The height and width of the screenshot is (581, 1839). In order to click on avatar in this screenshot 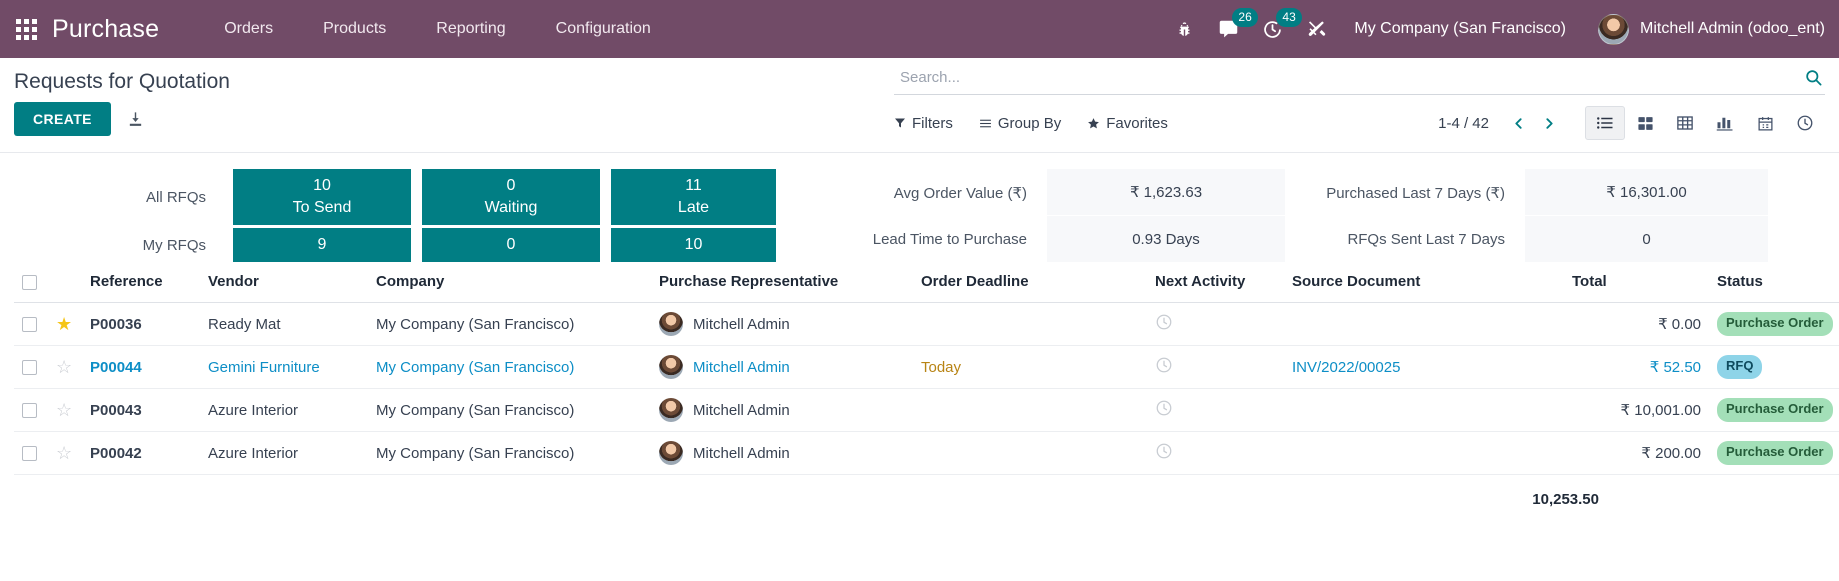, I will do `click(671, 324)`.